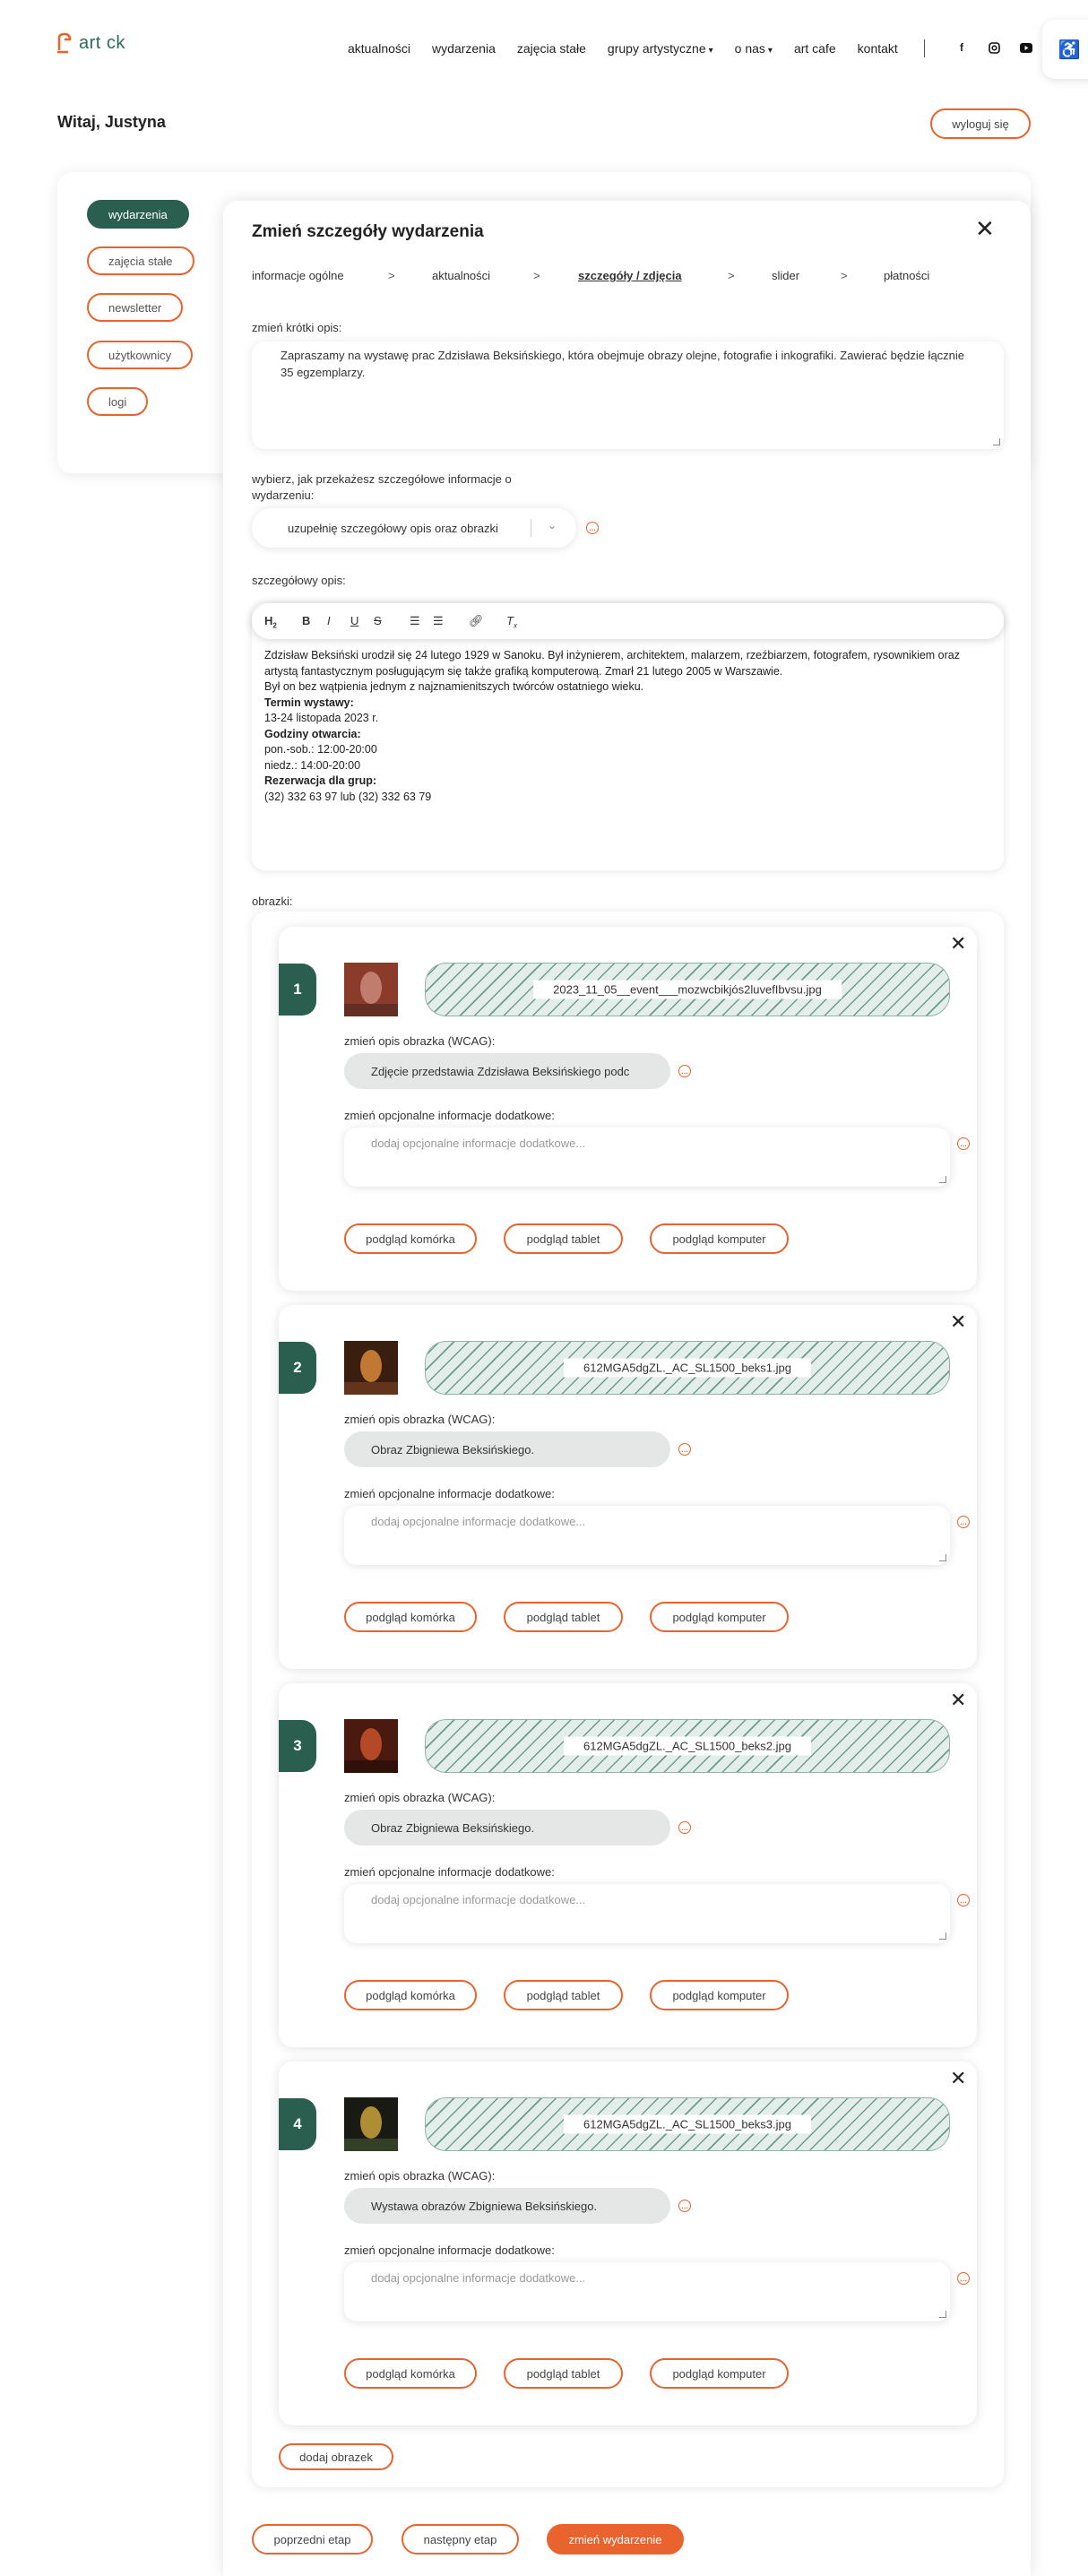 Image resolution: width=1088 pixels, height=2576 pixels. What do you see at coordinates (461, 275) in the screenshot?
I see `step-aktualnosci: aktualności` at bounding box center [461, 275].